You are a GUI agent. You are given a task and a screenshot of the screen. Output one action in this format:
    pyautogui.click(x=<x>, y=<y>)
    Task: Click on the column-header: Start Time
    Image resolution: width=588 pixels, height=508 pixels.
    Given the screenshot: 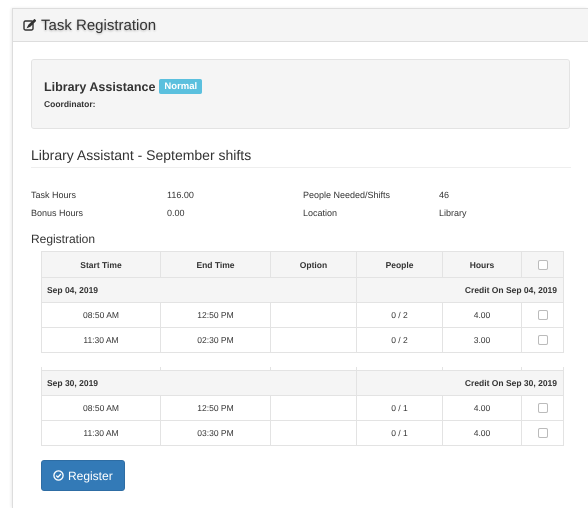 What is the action you would take?
    pyautogui.click(x=101, y=265)
    